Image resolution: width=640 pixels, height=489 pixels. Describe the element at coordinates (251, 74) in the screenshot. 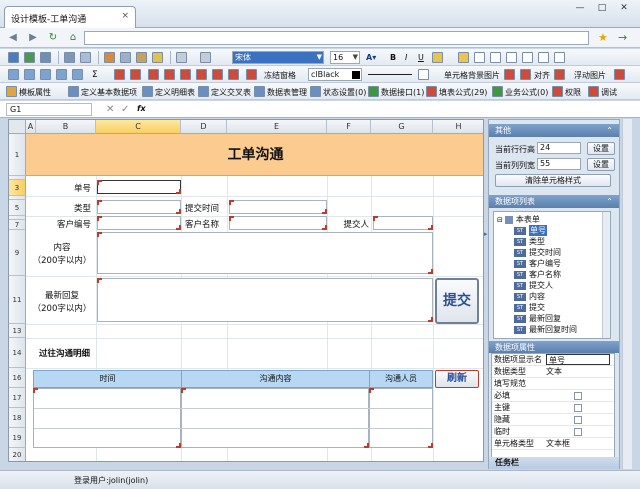

I see `freeze-icon` at that location.